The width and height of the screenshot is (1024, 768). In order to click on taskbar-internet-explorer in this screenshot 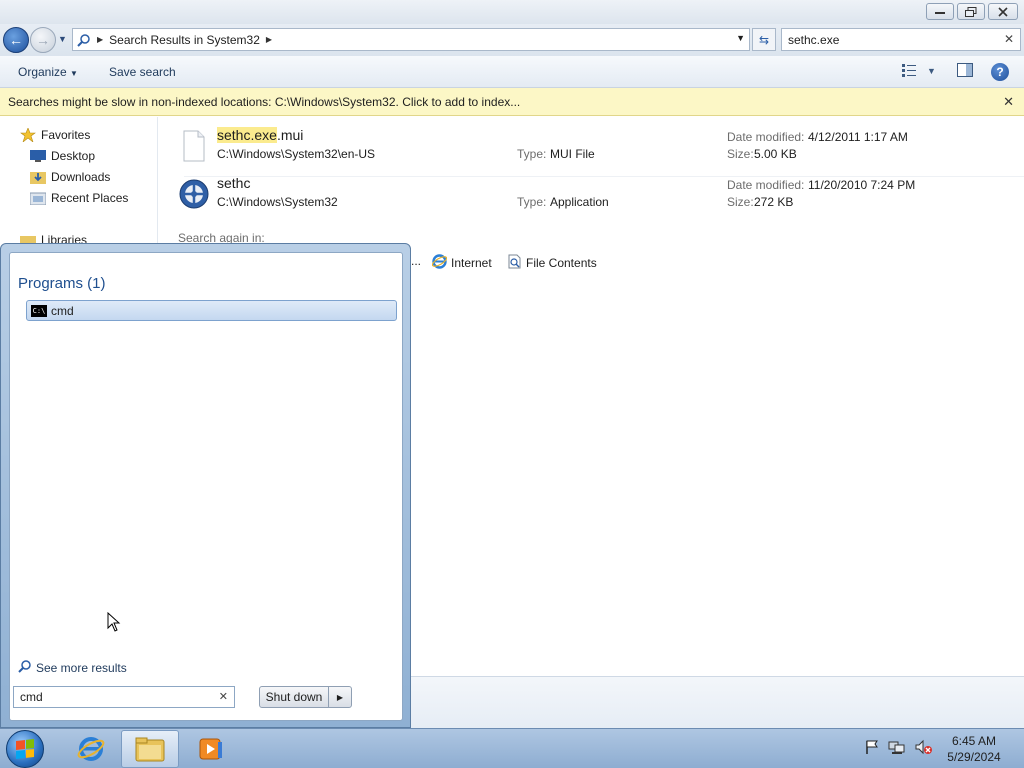, I will do `click(91, 749)`.